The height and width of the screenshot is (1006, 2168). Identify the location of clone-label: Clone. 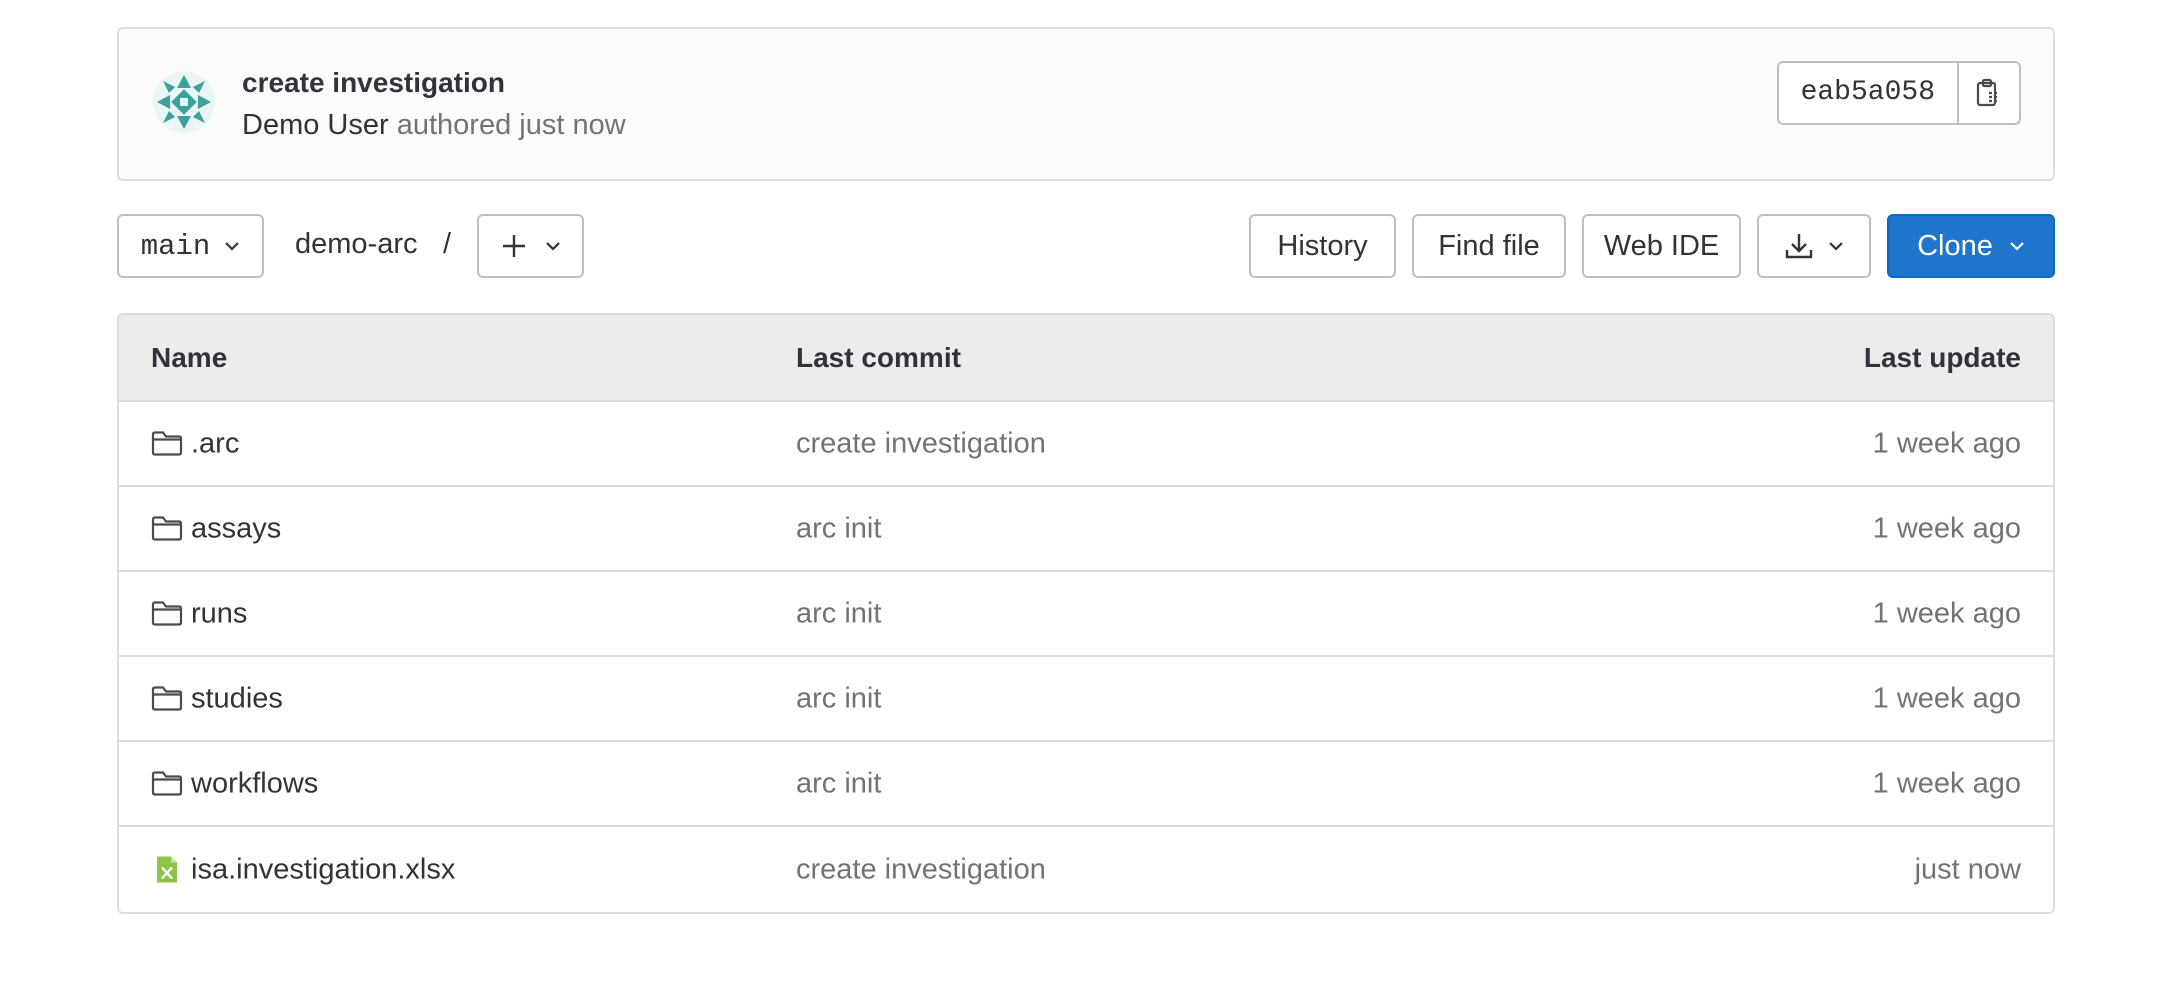
(1955, 245).